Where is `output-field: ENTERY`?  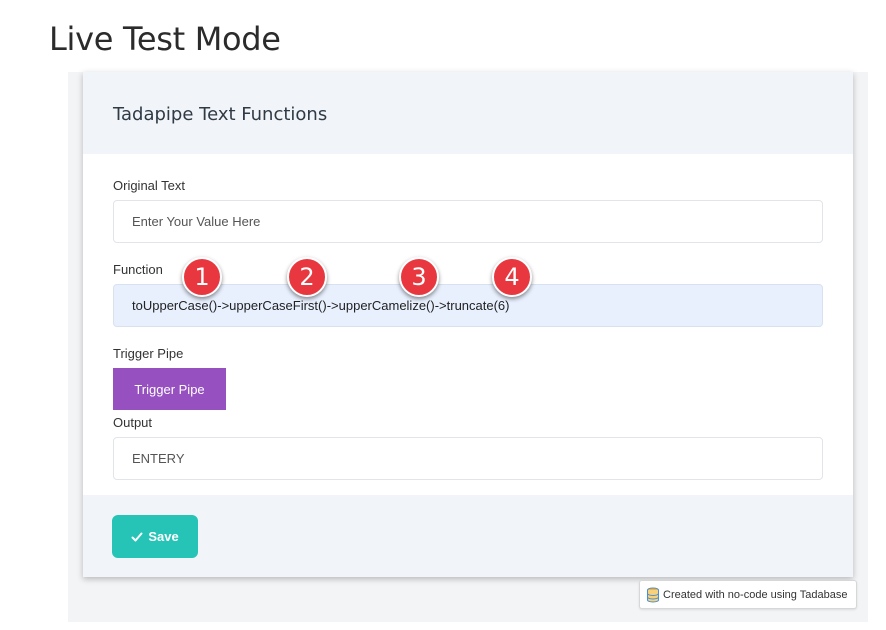
output-field: ENTERY is located at coordinates (468, 458).